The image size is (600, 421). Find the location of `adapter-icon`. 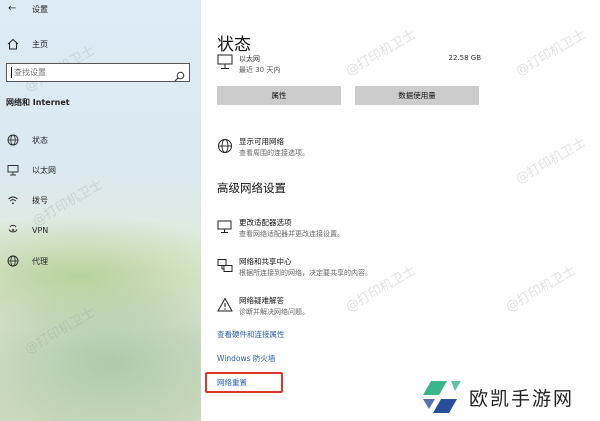

adapter-icon is located at coordinates (225, 229).